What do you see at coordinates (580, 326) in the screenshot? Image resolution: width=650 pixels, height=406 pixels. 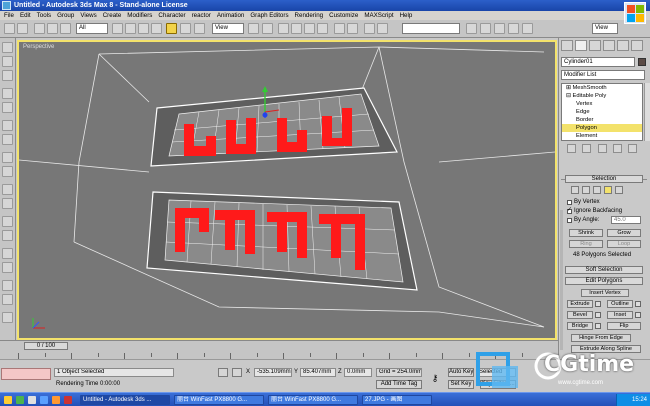 I see `bridge-button: Bridge` at bounding box center [580, 326].